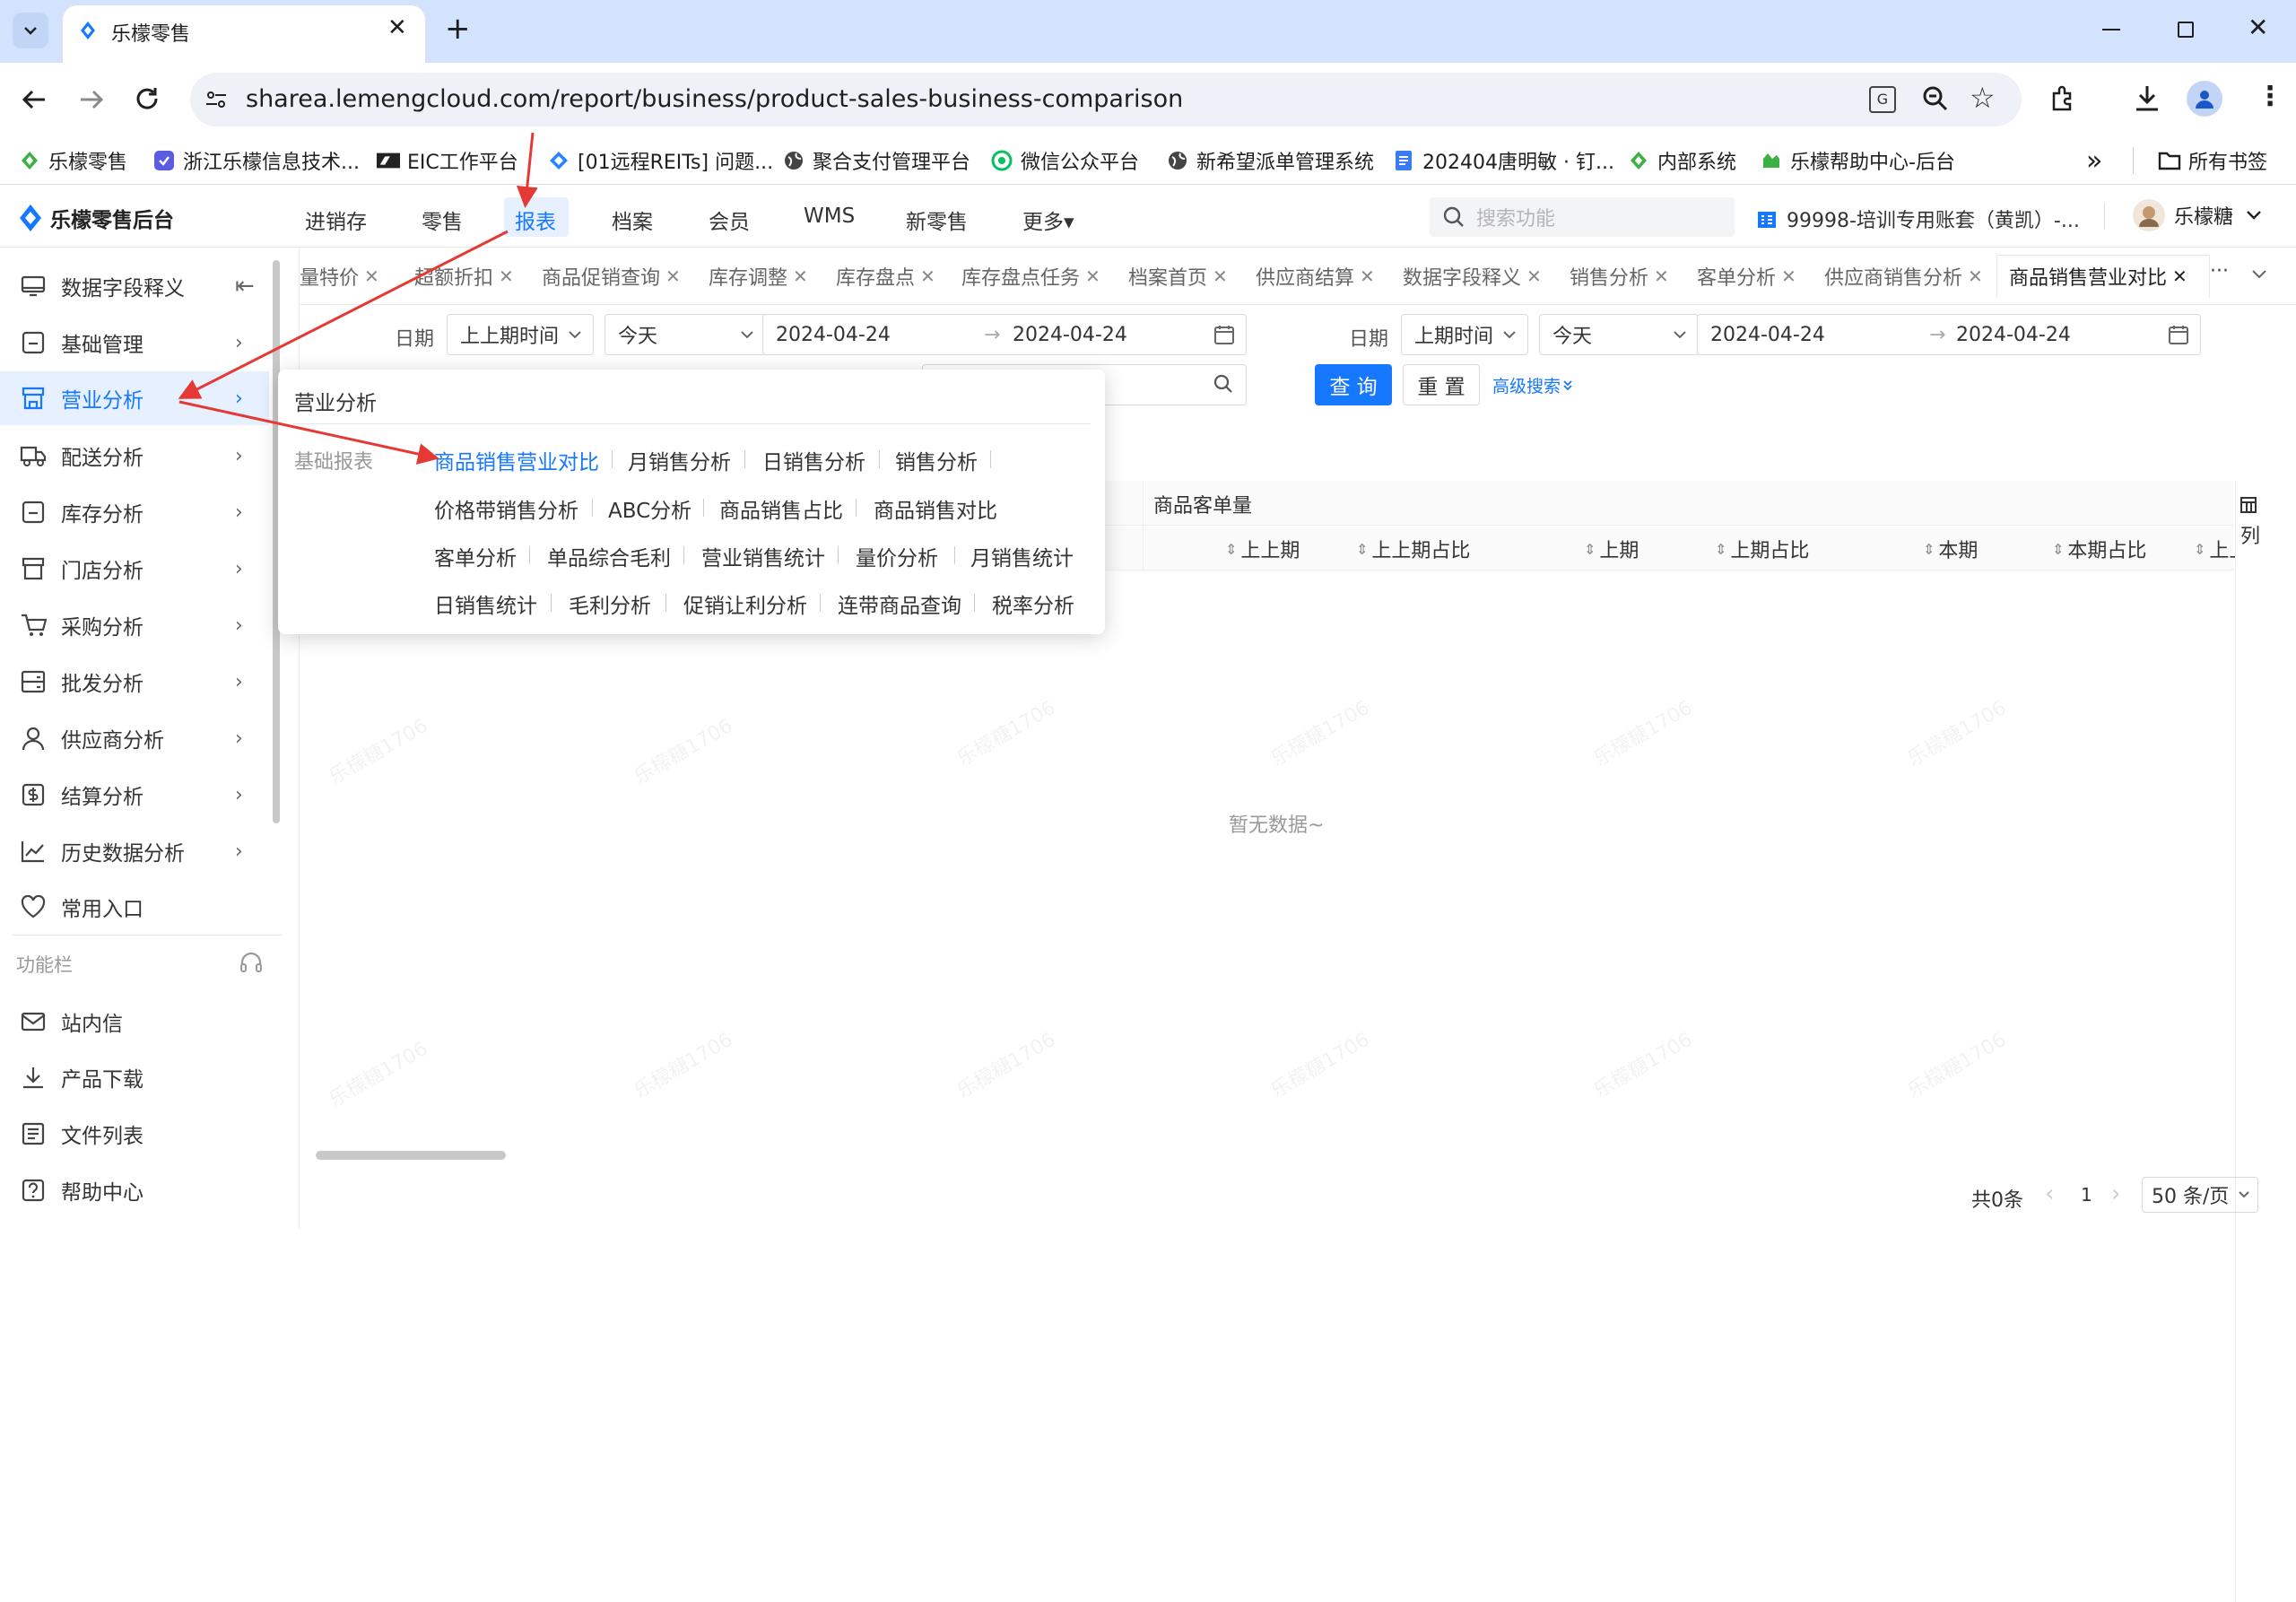 The image size is (2296, 1602). What do you see at coordinates (308, 433) in the screenshot?
I see `annotation-arrow-to-menu-link` at bounding box center [308, 433].